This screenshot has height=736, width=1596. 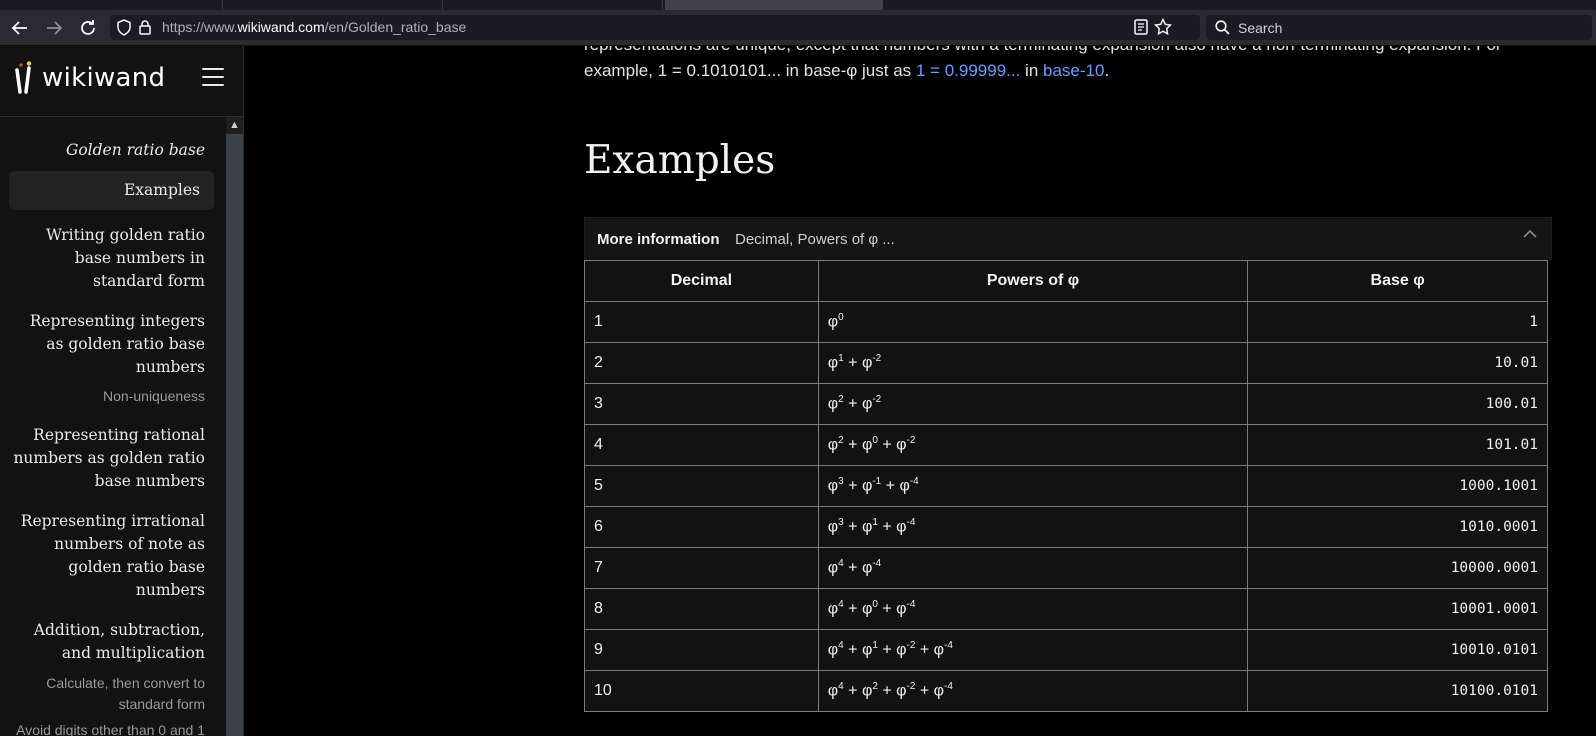 I want to click on wikiwand-logo-icon, so click(x=23, y=79).